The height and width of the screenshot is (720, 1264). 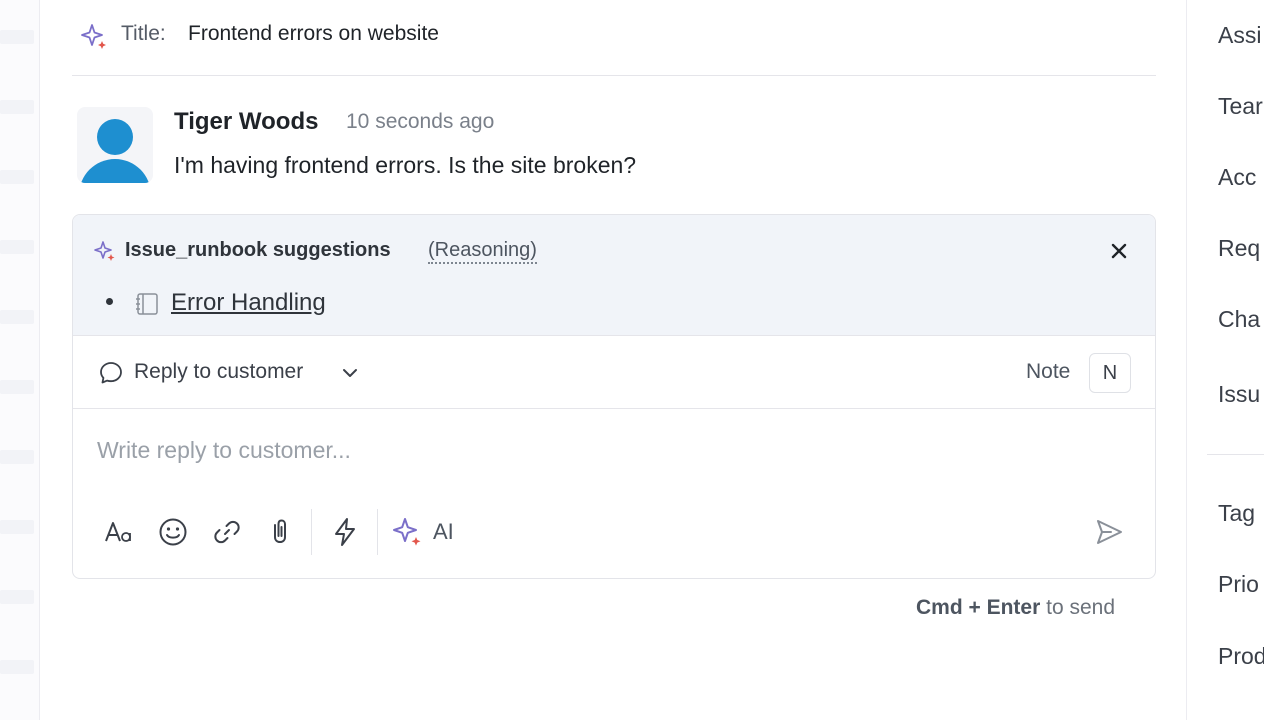 What do you see at coordinates (978, 607) in the screenshot?
I see `send-shortcut-keys: Cmd + Enter` at bounding box center [978, 607].